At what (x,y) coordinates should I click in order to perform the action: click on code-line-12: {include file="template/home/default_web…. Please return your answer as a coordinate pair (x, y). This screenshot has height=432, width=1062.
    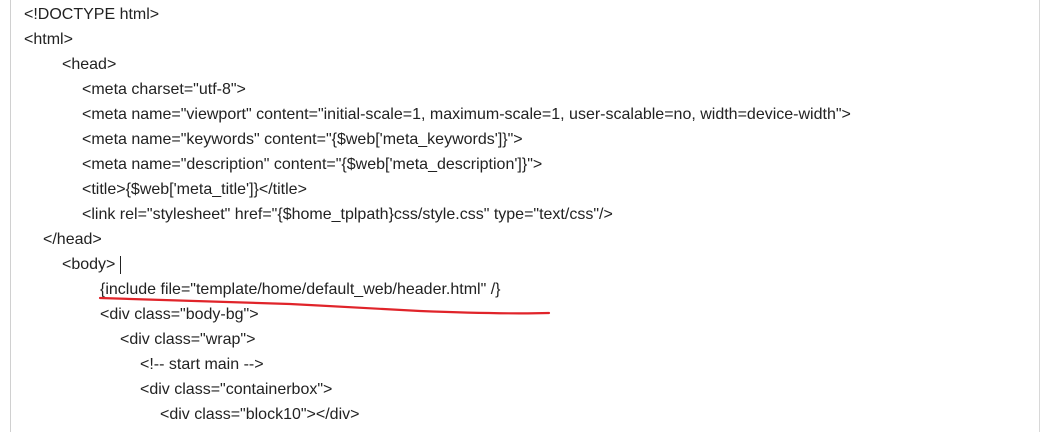
    Looking at the image, I should click on (300, 289).